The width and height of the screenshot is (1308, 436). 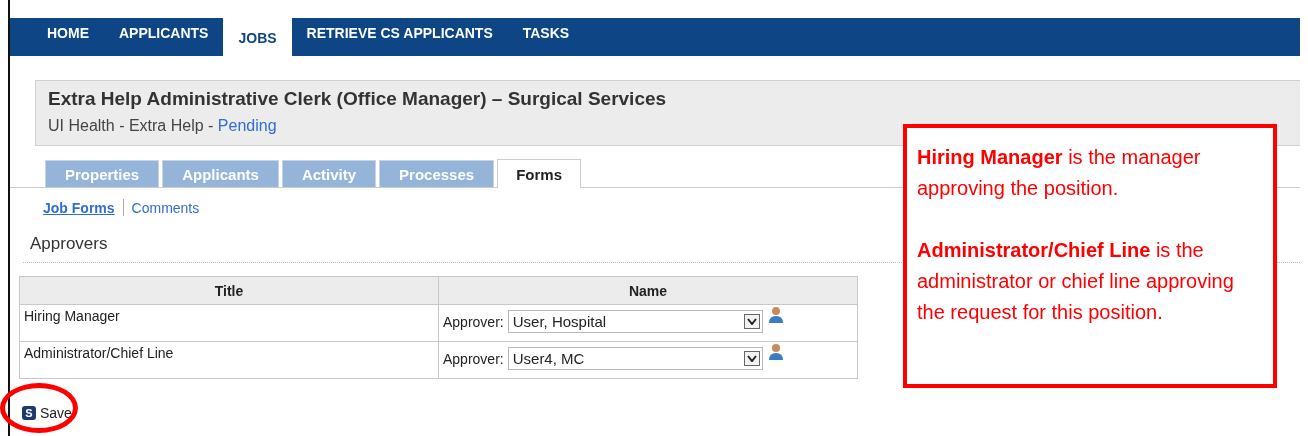 What do you see at coordinates (1076, 281) in the screenshot?
I see `callout-text: Administrator/Chief Line is the administrator or chief line approving the request for this position.` at bounding box center [1076, 281].